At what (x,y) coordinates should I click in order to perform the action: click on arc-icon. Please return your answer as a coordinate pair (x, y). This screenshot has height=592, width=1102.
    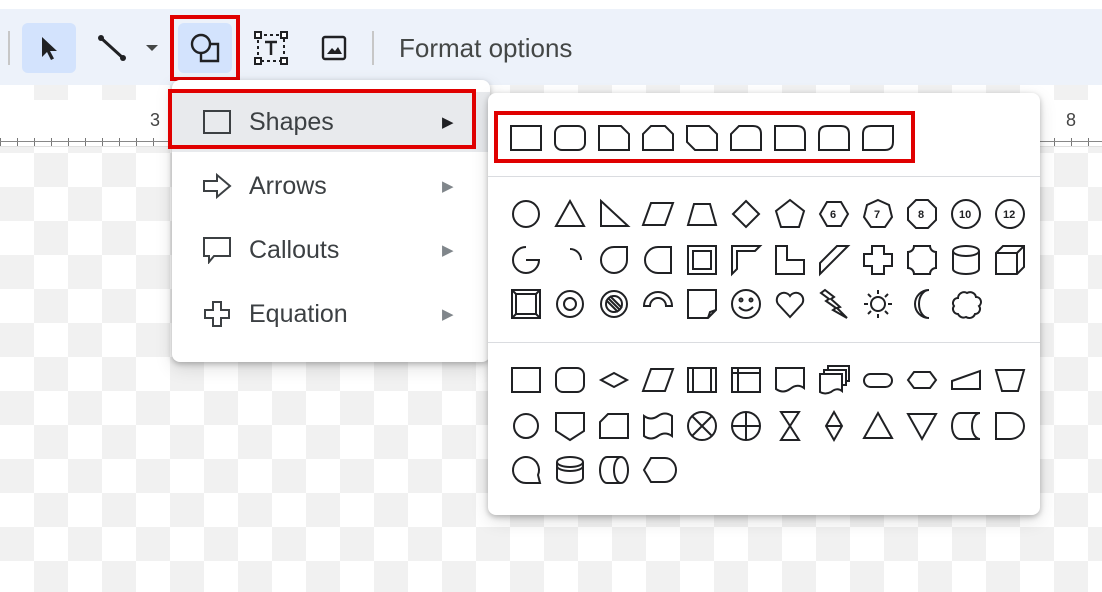
    Looking at the image, I should click on (575, 254).